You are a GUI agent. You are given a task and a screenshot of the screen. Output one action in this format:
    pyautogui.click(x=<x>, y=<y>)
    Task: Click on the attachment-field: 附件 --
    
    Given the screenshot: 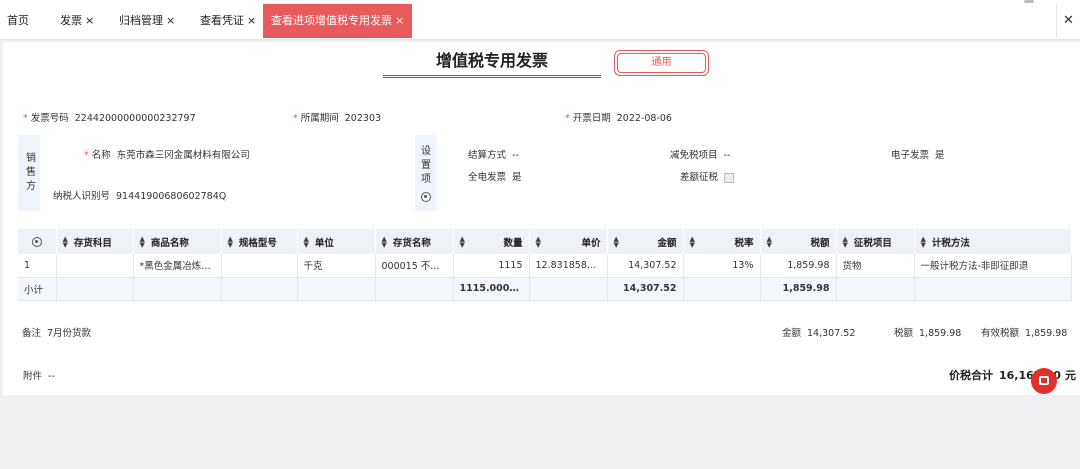 What is the action you would take?
    pyautogui.click(x=39, y=376)
    